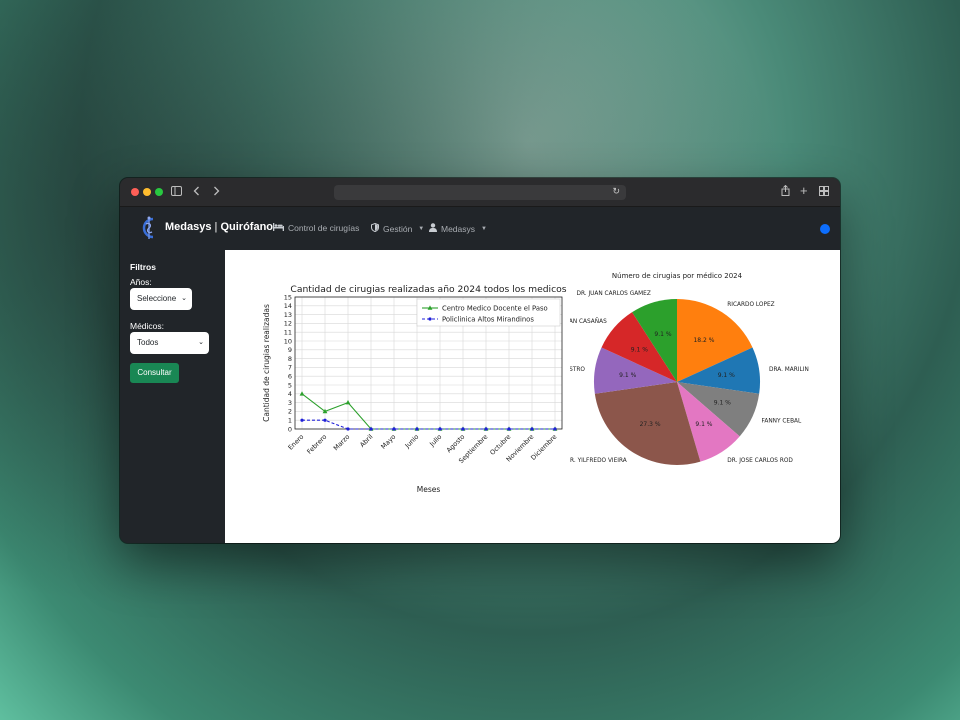 The image size is (960, 720). I want to click on doctors-select-value: Todos, so click(148, 342).